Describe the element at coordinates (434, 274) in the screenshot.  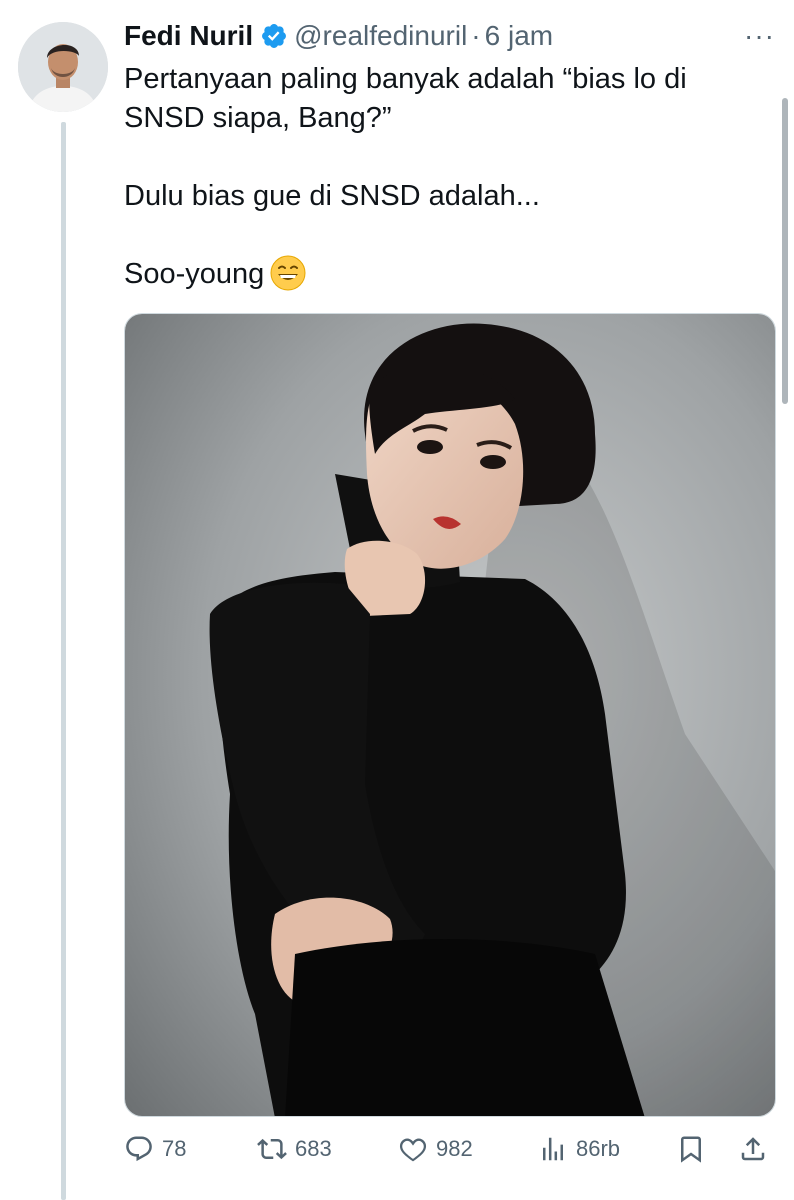
I see `tweet-text-line: Soo-young` at that location.